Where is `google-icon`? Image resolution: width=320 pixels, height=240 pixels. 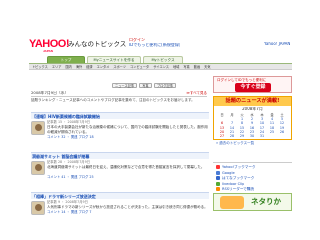
google-icon is located at coordinates (218, 172).